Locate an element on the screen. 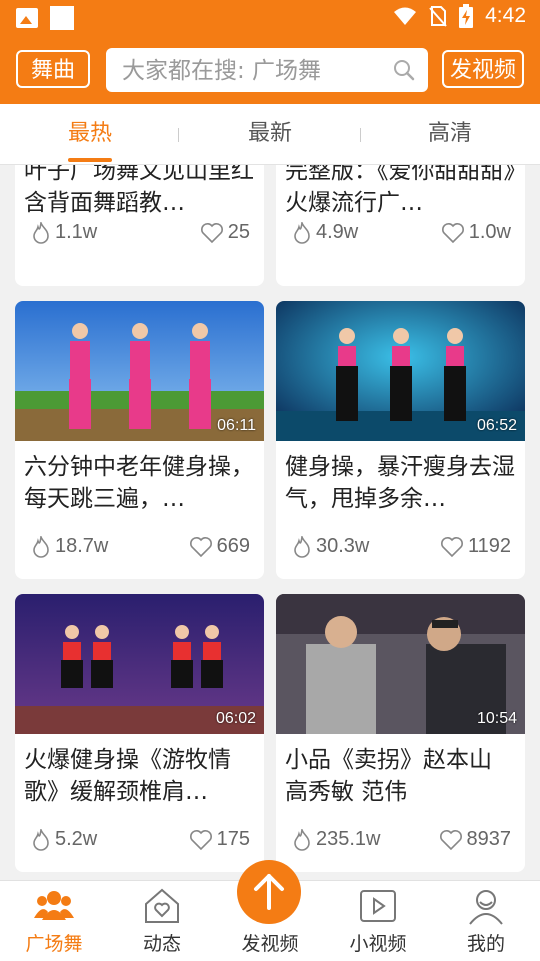 This screenshot has width=540, height=961. like-button: 1.0w is located at coordinates (476, 232).